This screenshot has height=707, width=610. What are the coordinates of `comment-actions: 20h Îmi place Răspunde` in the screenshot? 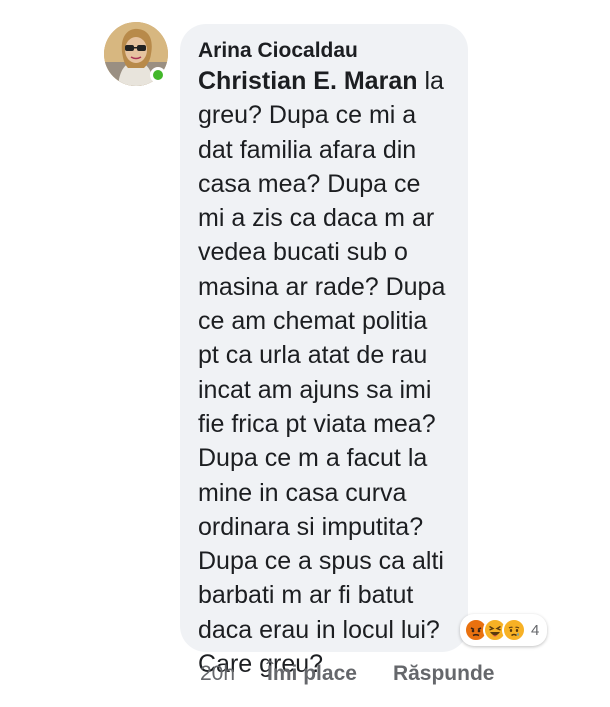 It's located at (365, 674).